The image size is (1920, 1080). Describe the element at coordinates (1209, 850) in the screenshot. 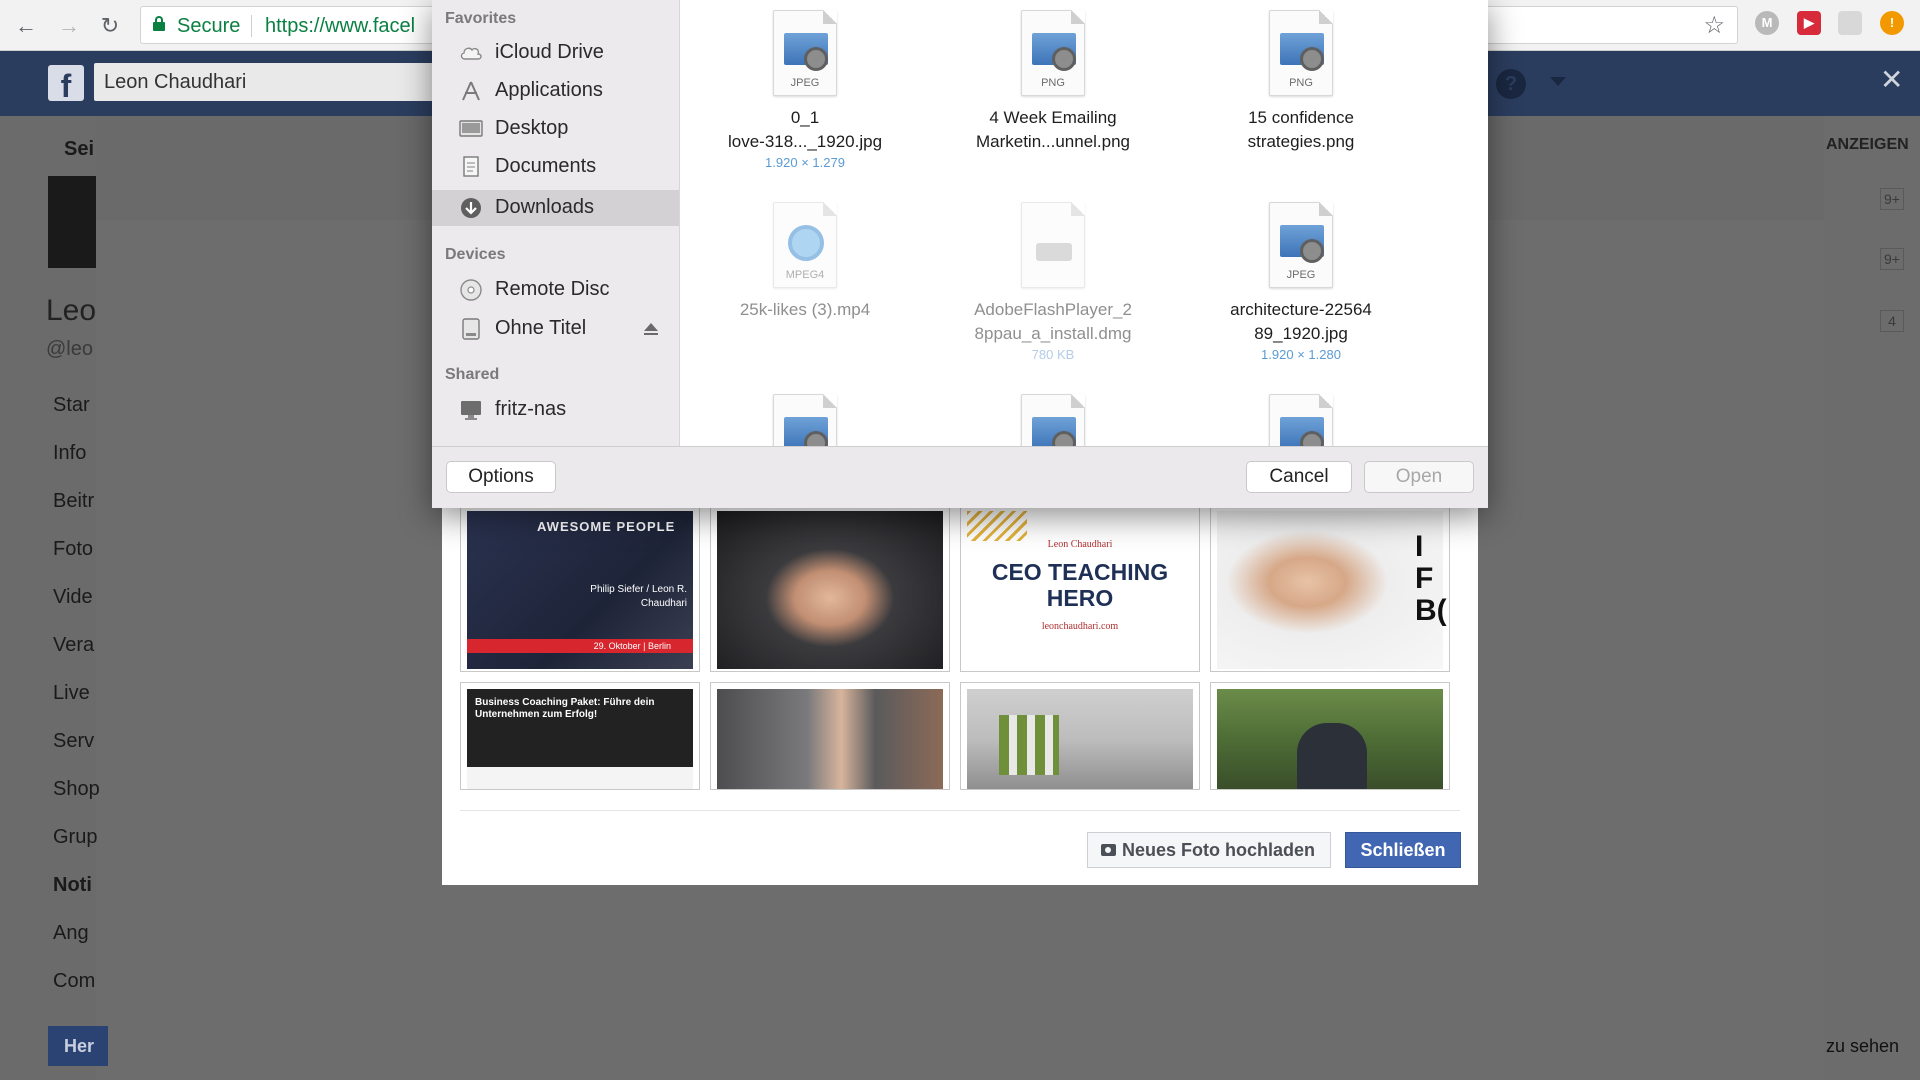

I see `upload-new-photo-button: Neues Foto hochladen` at that location.